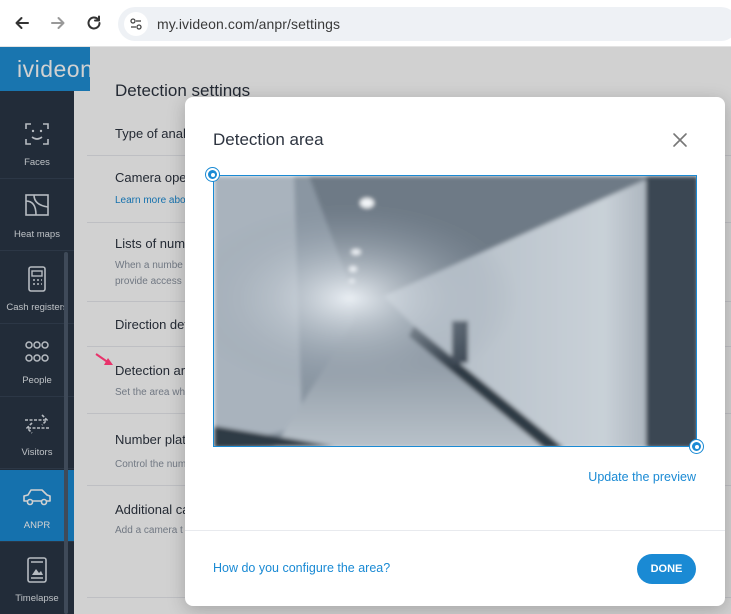 Image resolution: width=731 pixels, height=614 pixels. I want to click on modal-divider, so click(455, 530).